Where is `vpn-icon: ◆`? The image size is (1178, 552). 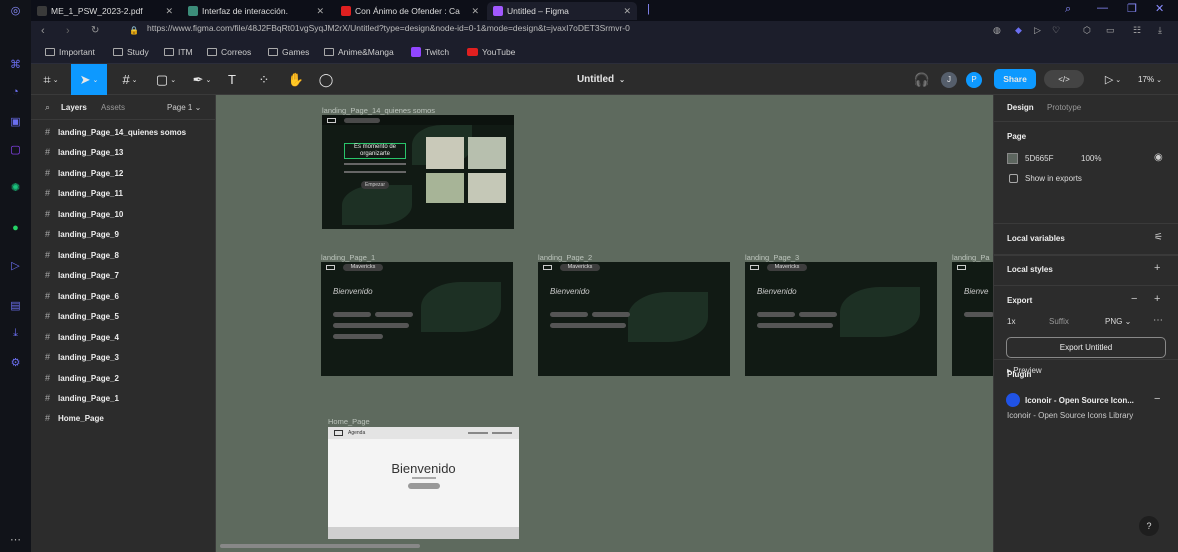 vpn-icon: ◆ is located at coordinates (1018, 30).